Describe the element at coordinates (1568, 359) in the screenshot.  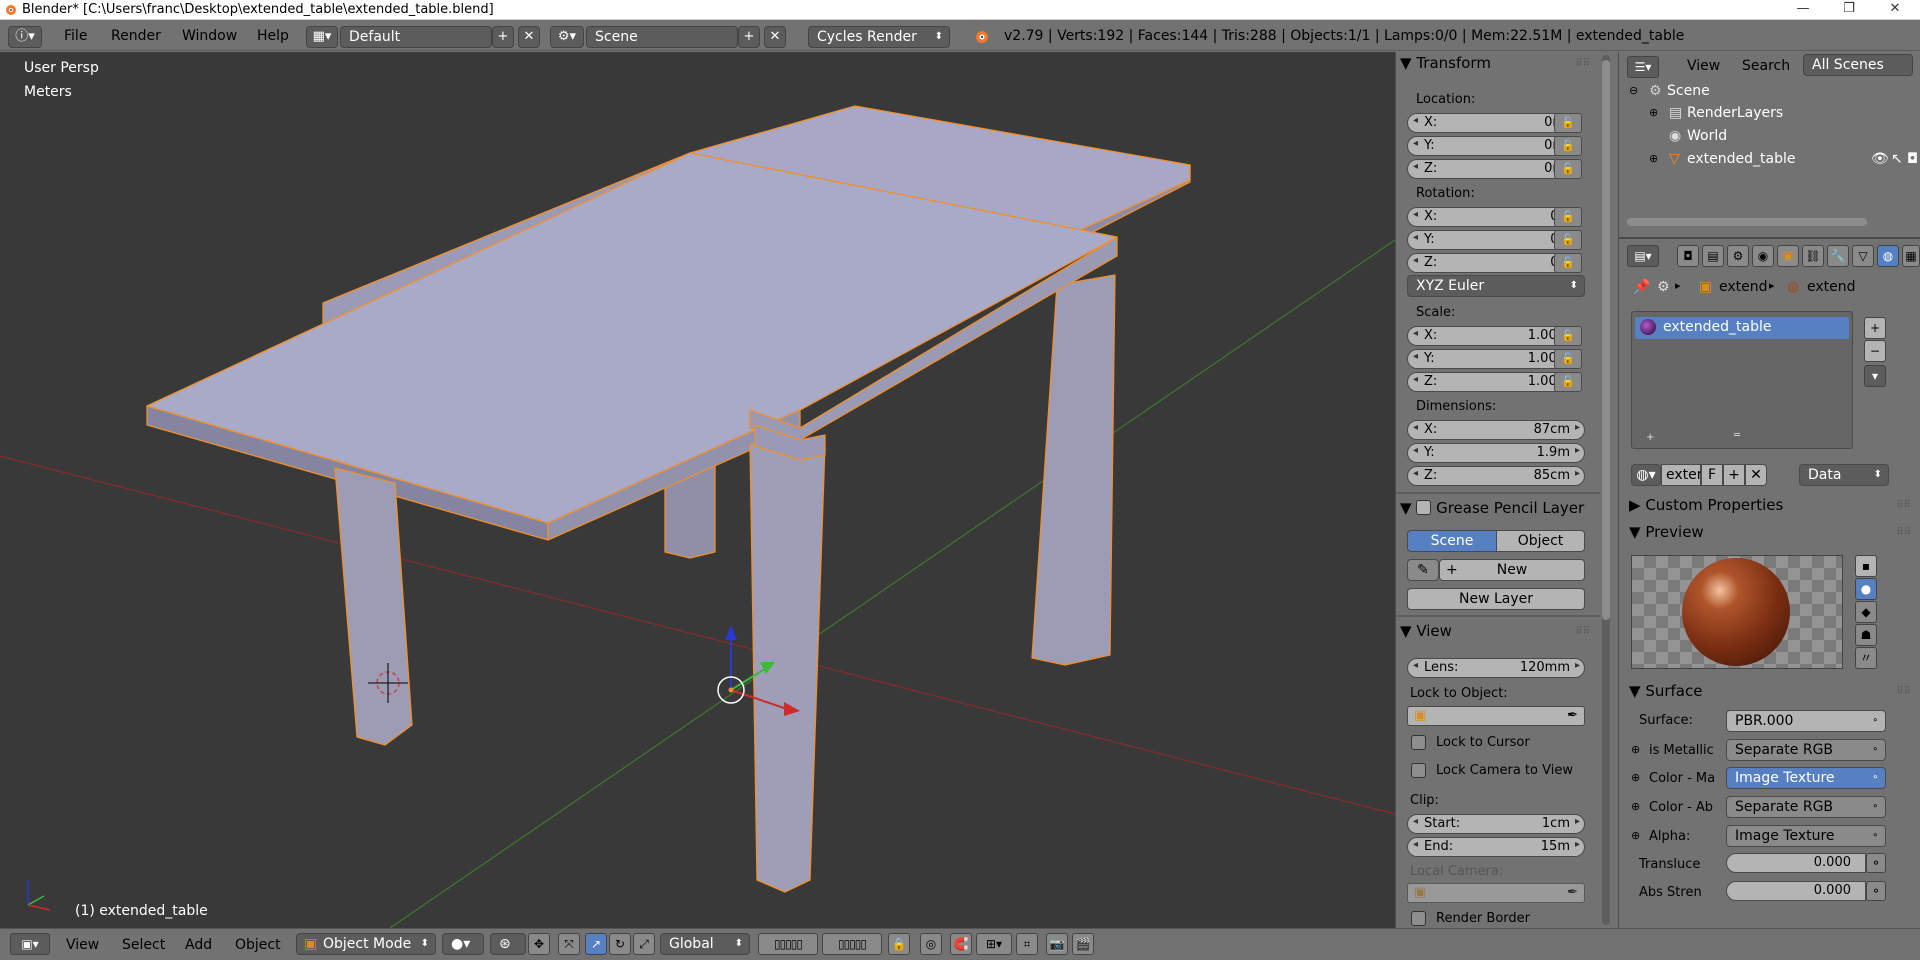
I see `lock-scale-y-icon: 🔓` at that location.